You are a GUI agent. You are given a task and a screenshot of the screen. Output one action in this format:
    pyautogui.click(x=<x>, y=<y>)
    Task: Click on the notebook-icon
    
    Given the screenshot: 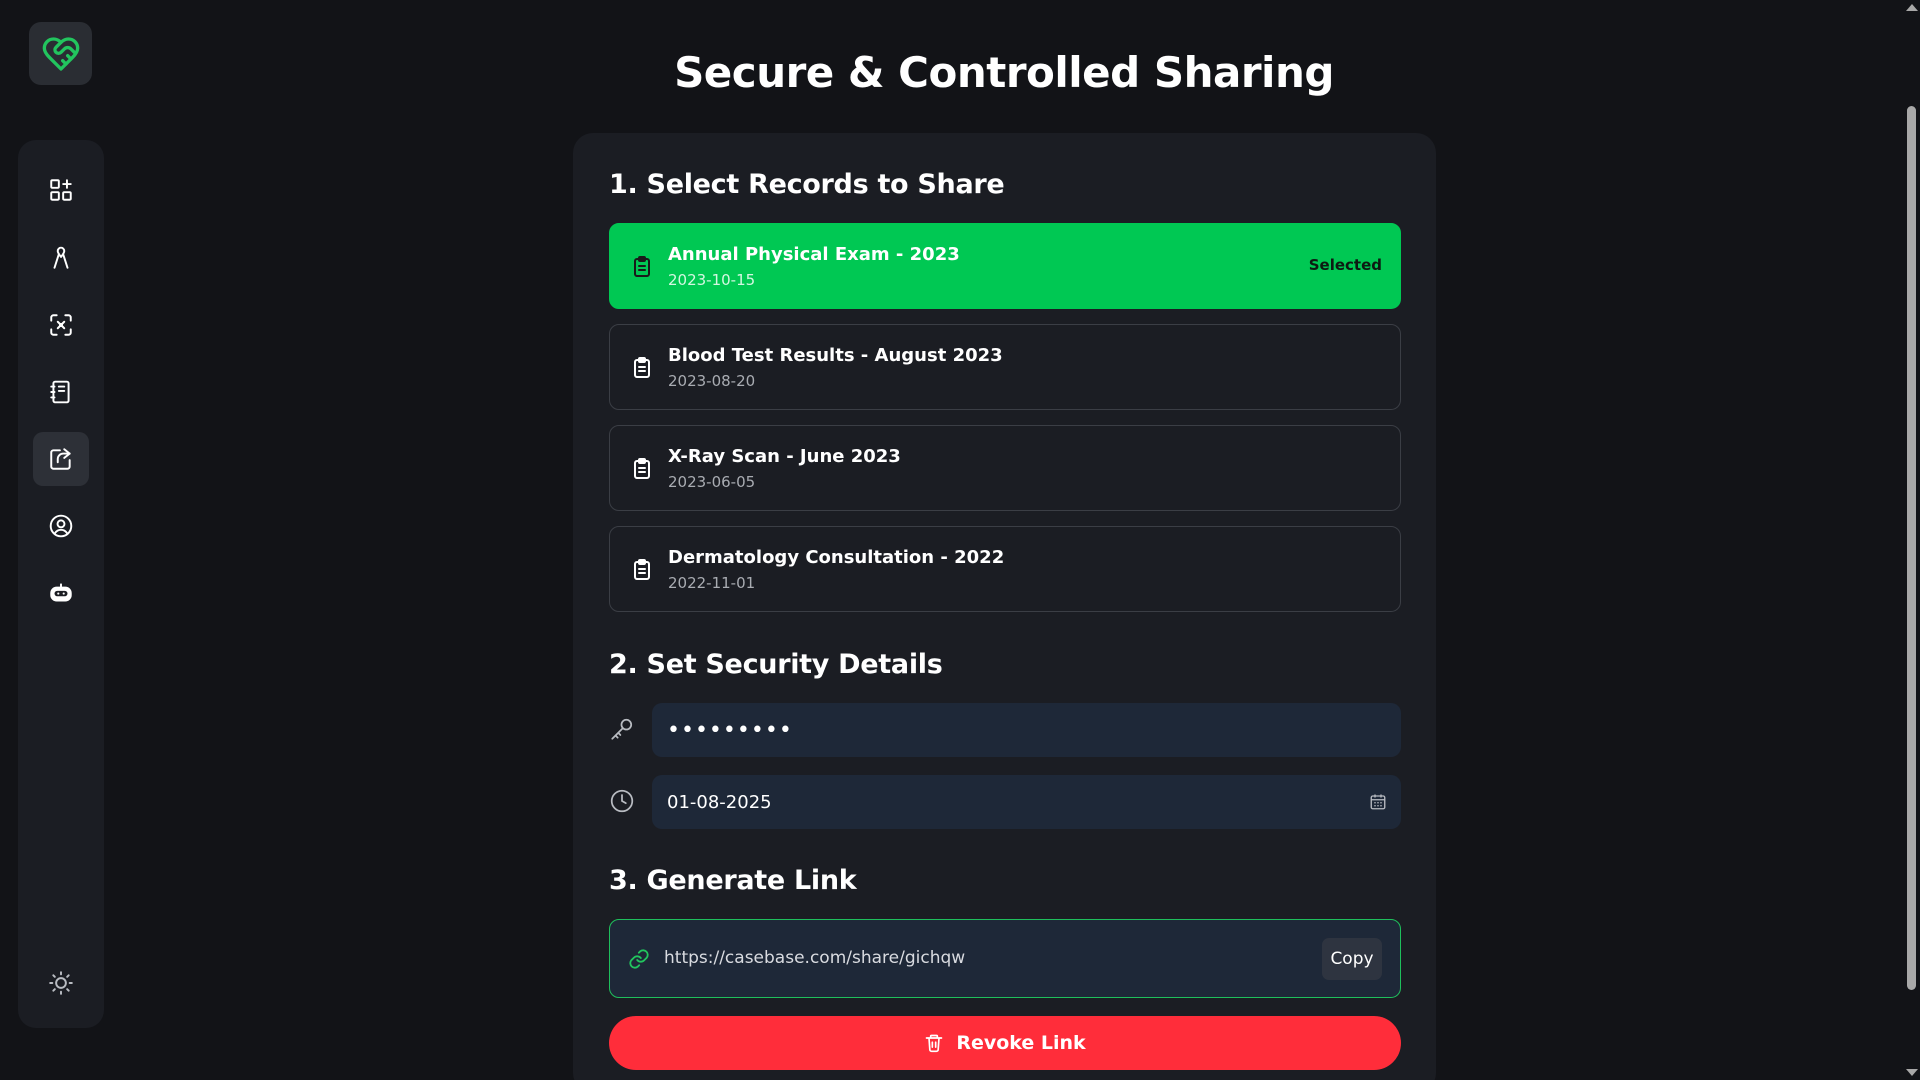 What is the action you would take?
    pyautogui.click(x=60, y=392)
    